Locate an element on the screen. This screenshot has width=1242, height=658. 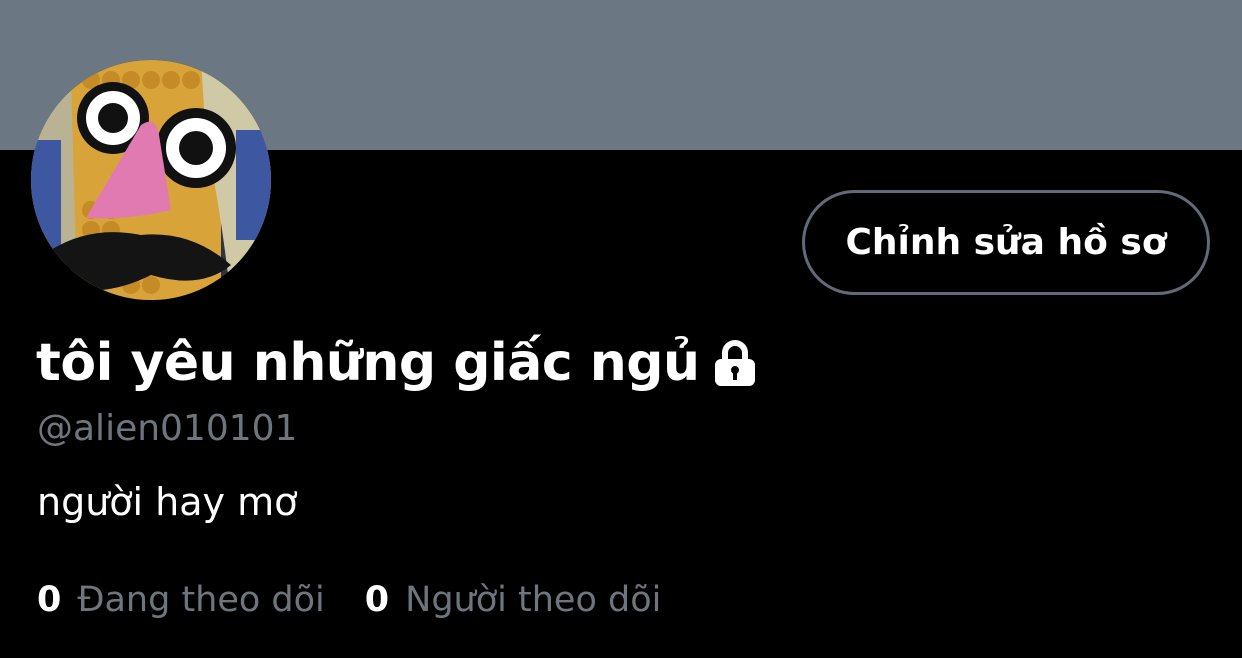
followers-count: 0 is located at coordinates (377, 600).